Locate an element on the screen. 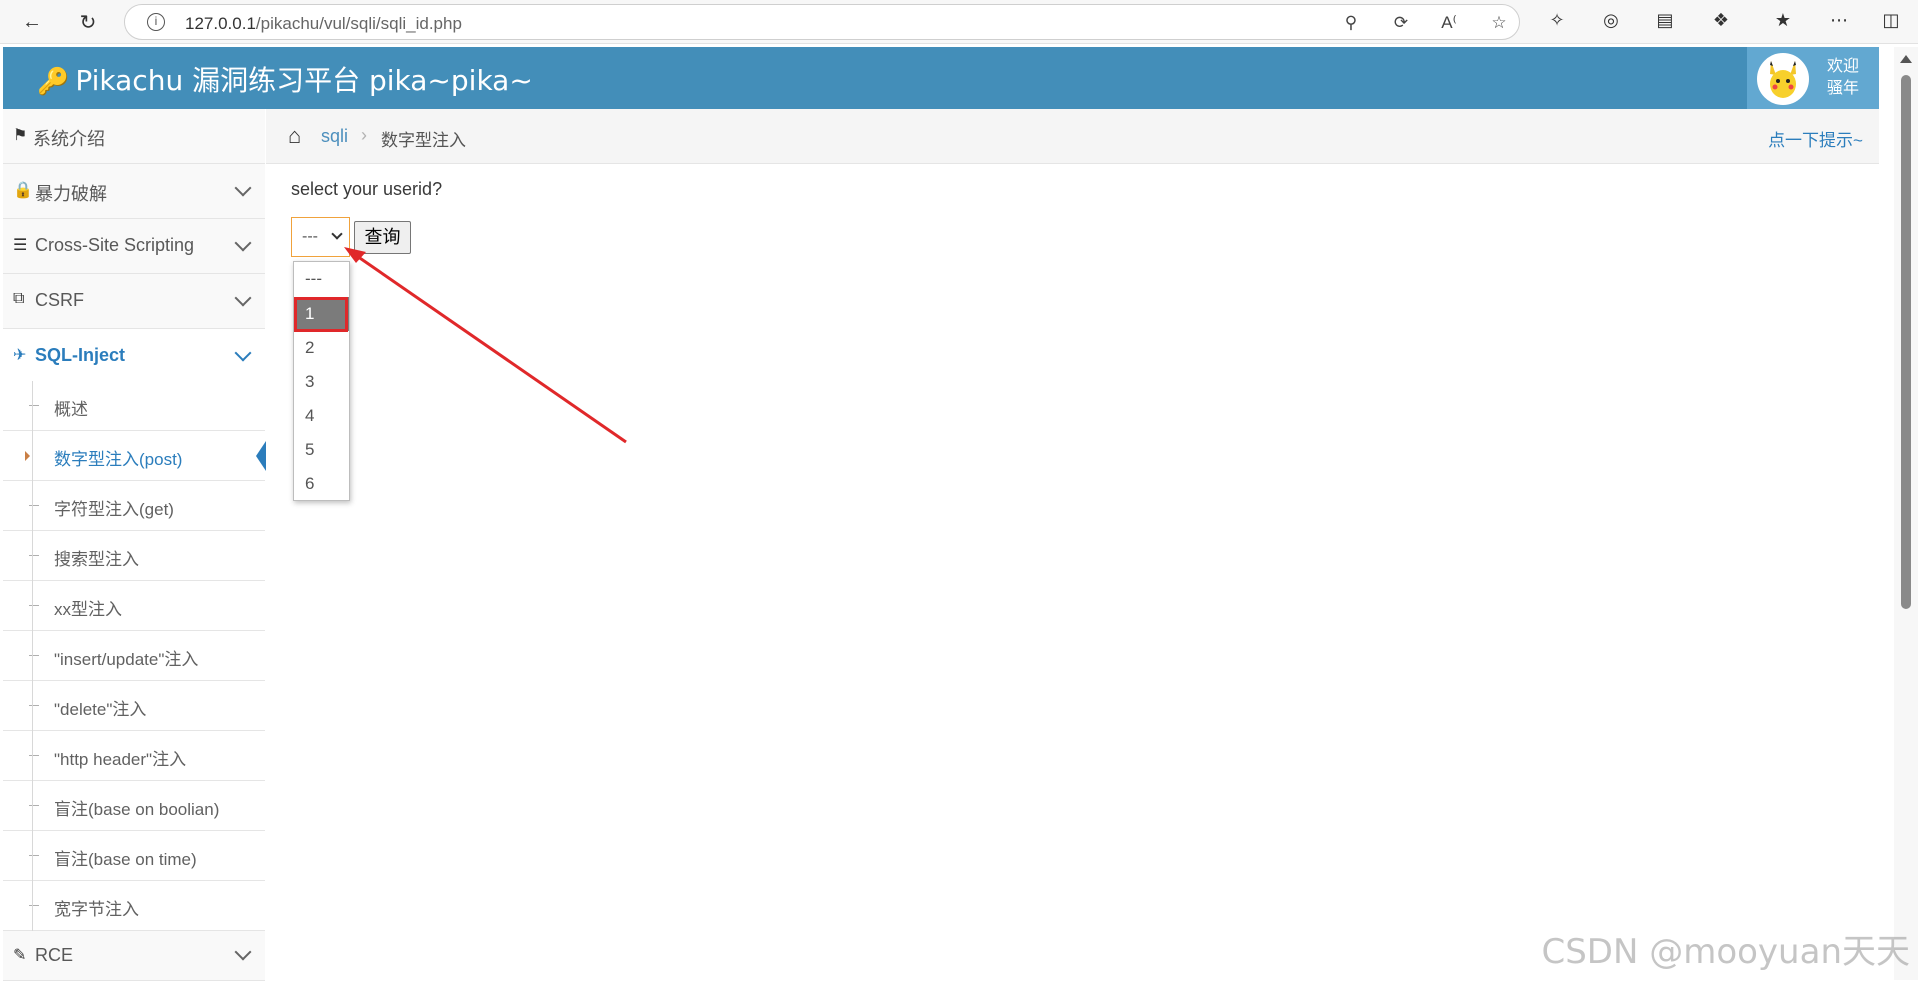  annotation-arrow is located at coordinates (485, 345).